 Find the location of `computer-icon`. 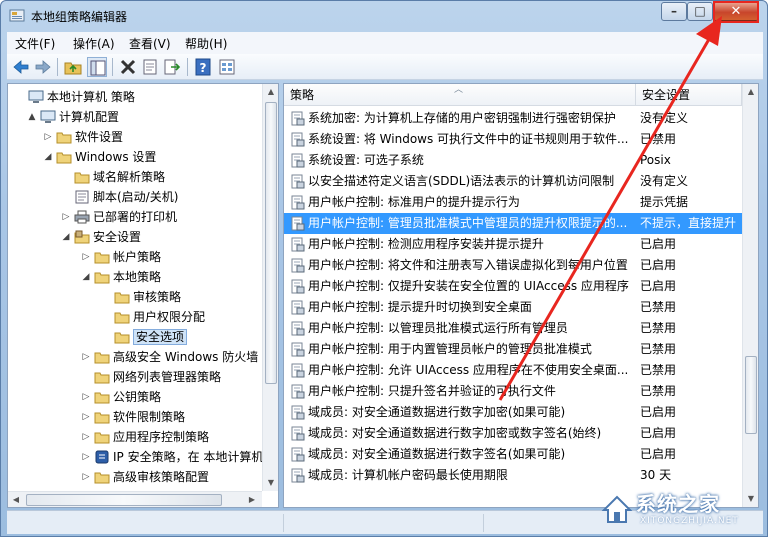

computer-icon is located at coordinates (36, 96).